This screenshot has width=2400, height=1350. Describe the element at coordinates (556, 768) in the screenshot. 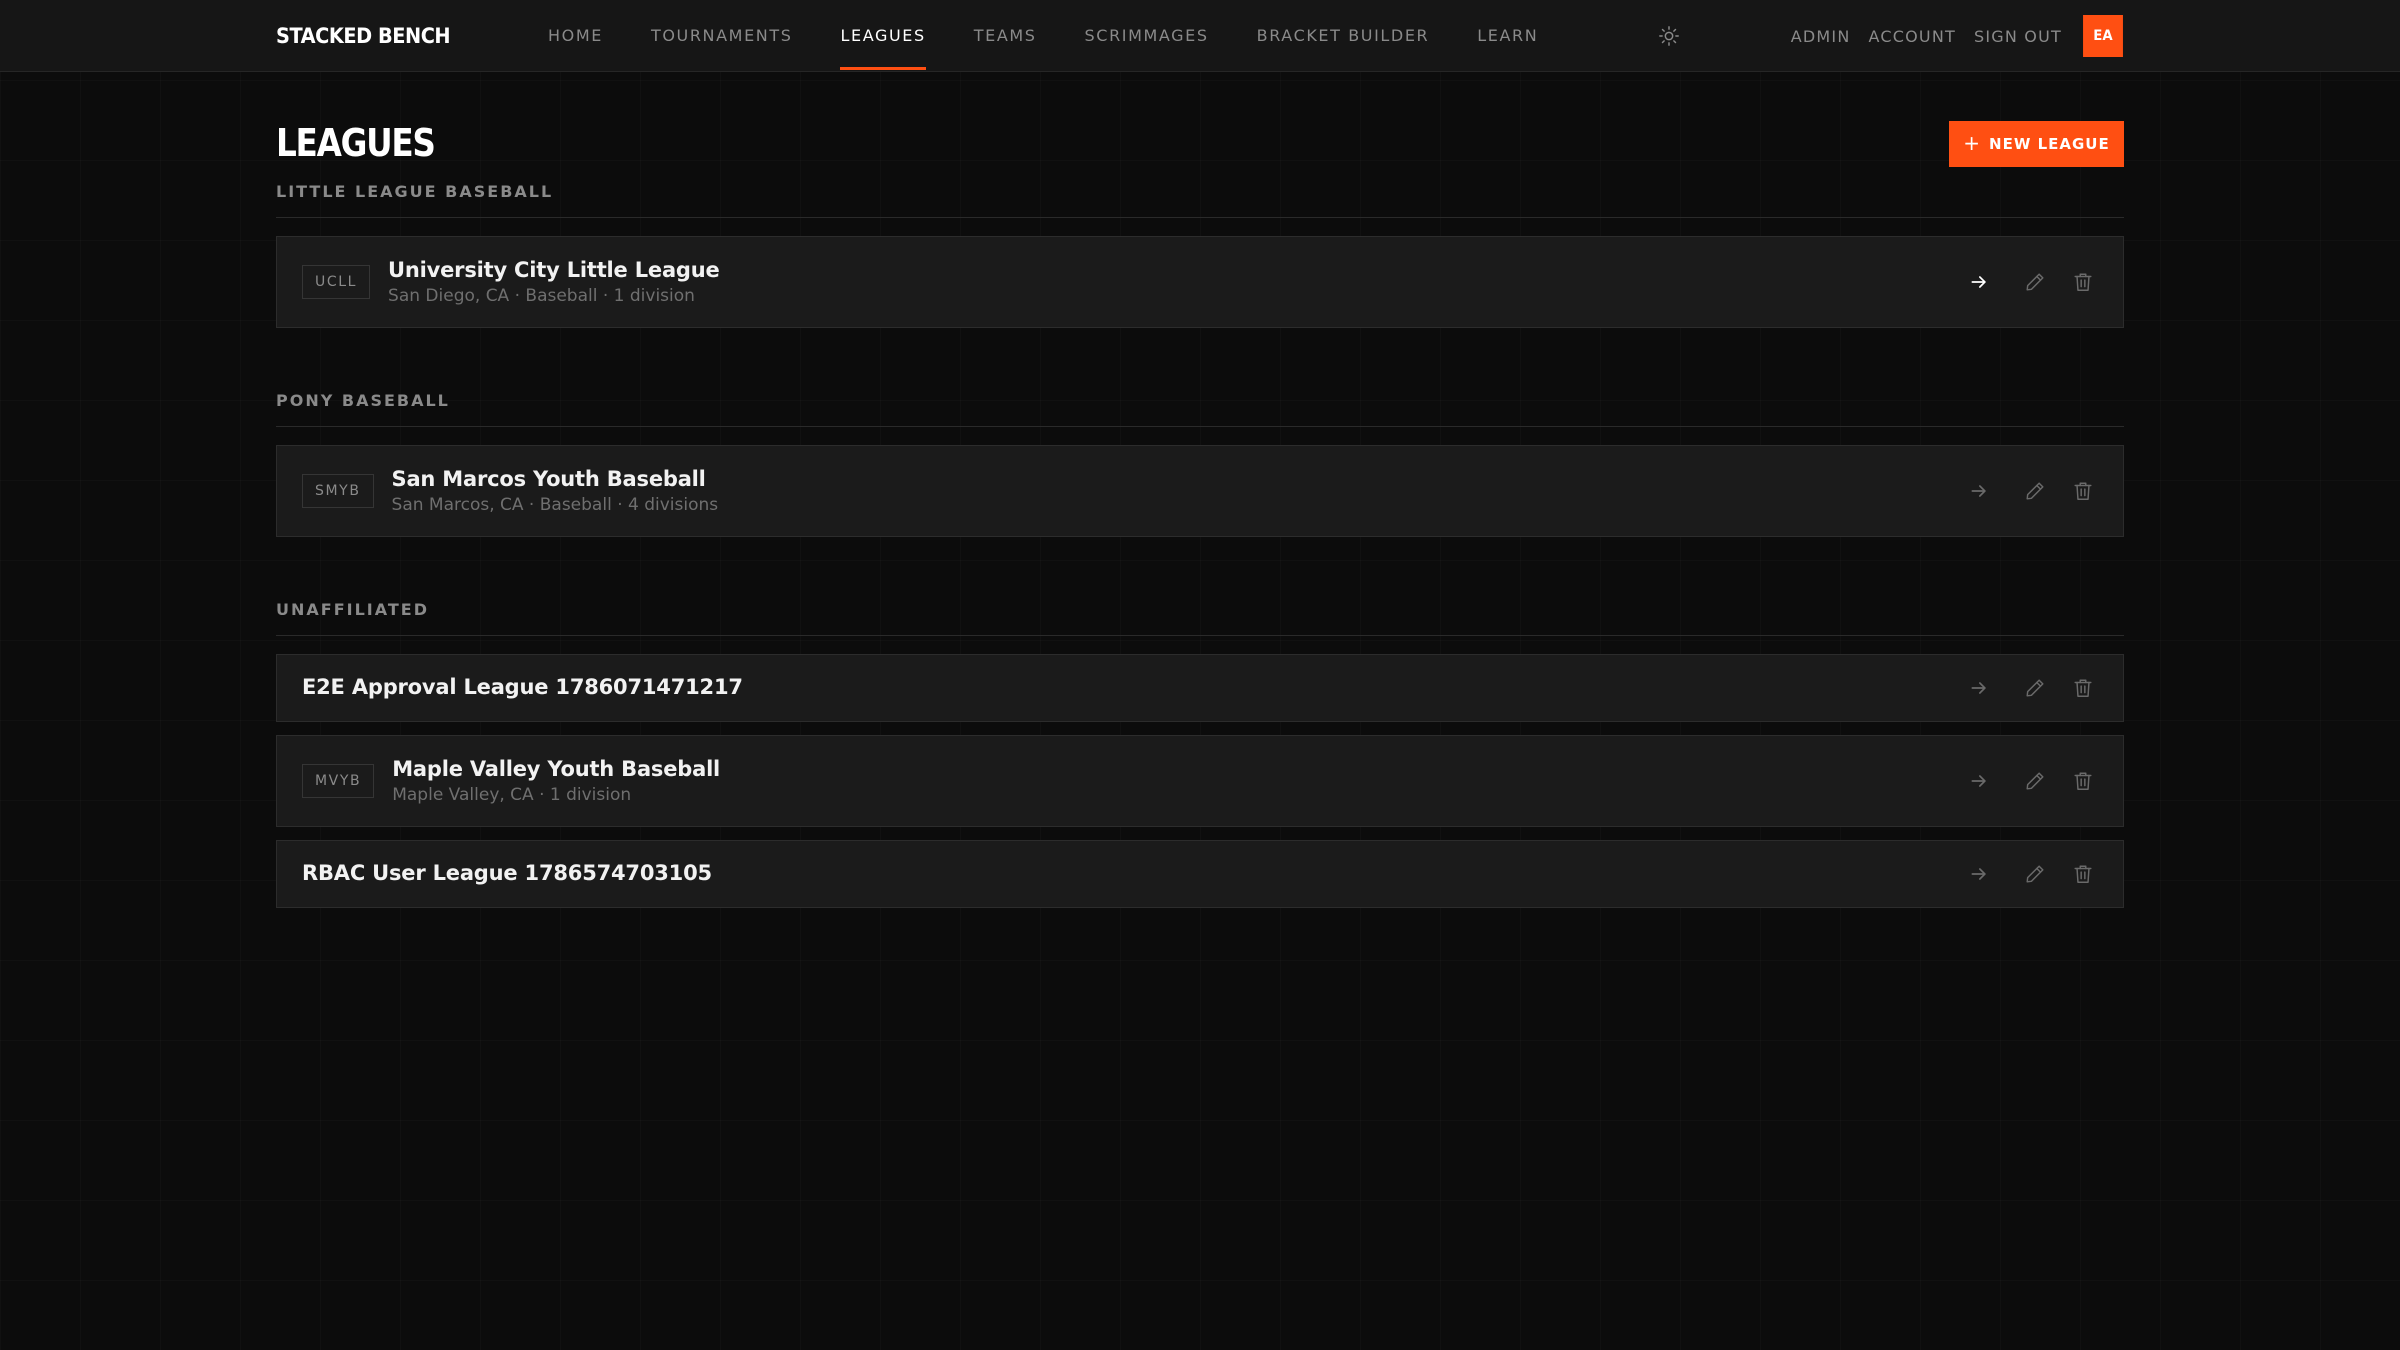

I see `league-name: Maple Valley Youth Baseball` at that location.